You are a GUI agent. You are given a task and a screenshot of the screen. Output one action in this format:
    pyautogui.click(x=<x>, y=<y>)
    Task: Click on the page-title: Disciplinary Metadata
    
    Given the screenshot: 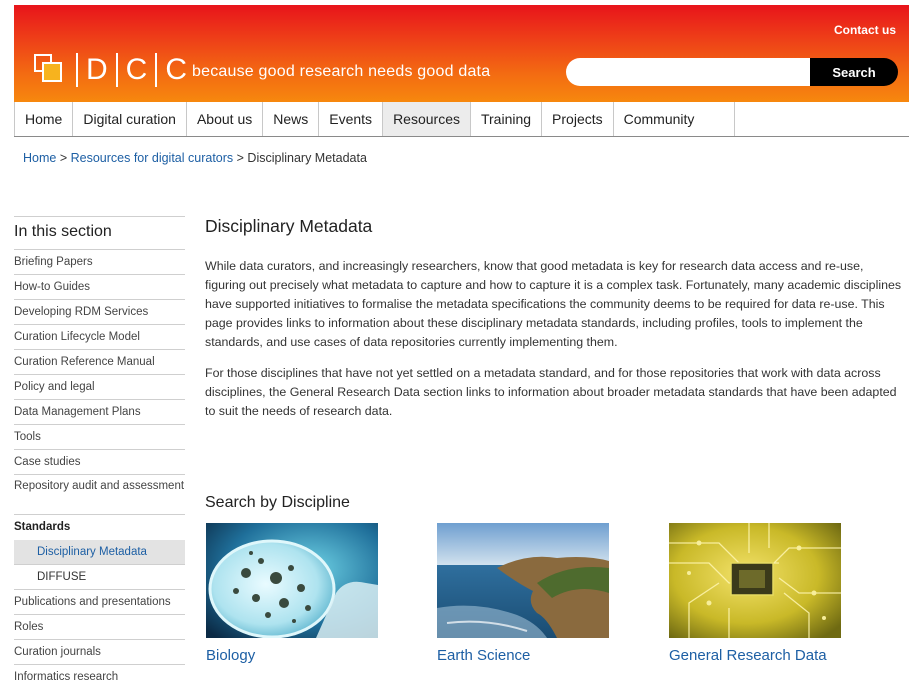 What is the action you would take?
    pyautogui.click(x=289, y=226)
    